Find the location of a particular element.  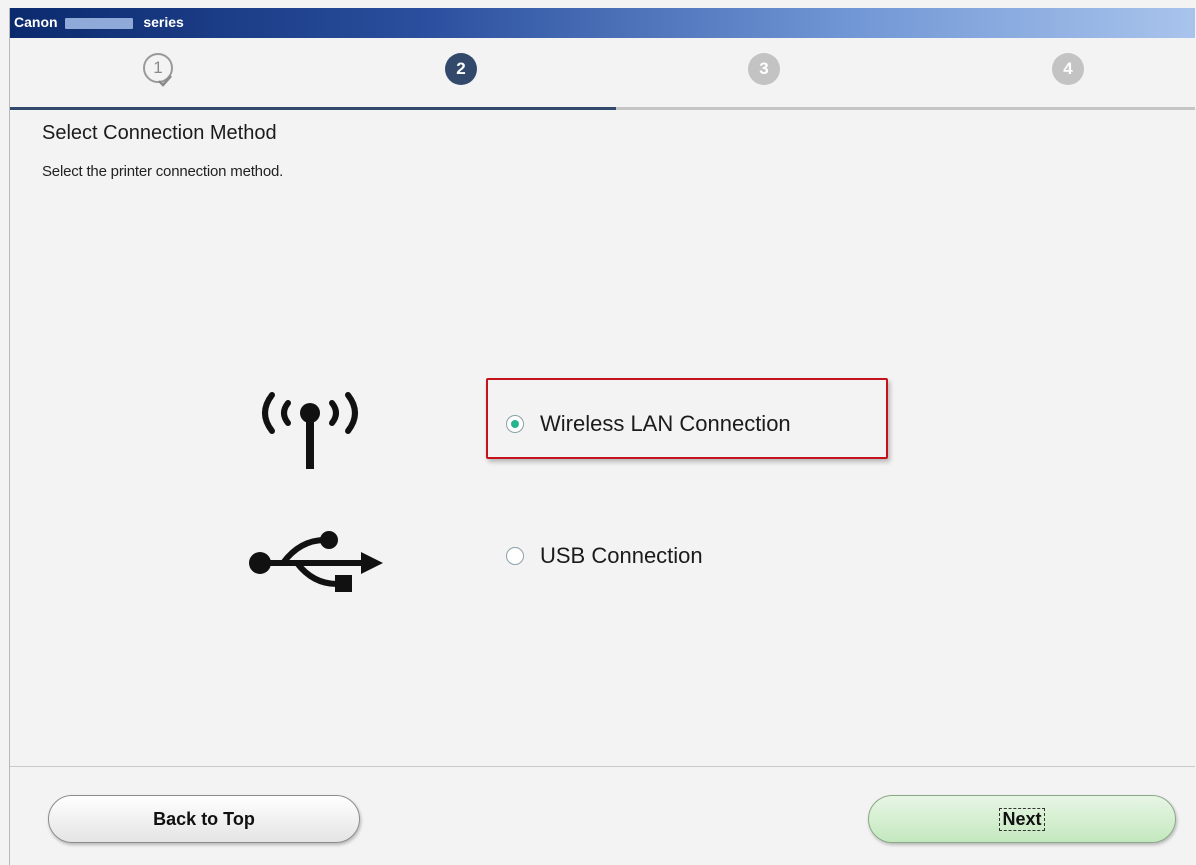

next-button: Next is located at coordinates (1022, 819).